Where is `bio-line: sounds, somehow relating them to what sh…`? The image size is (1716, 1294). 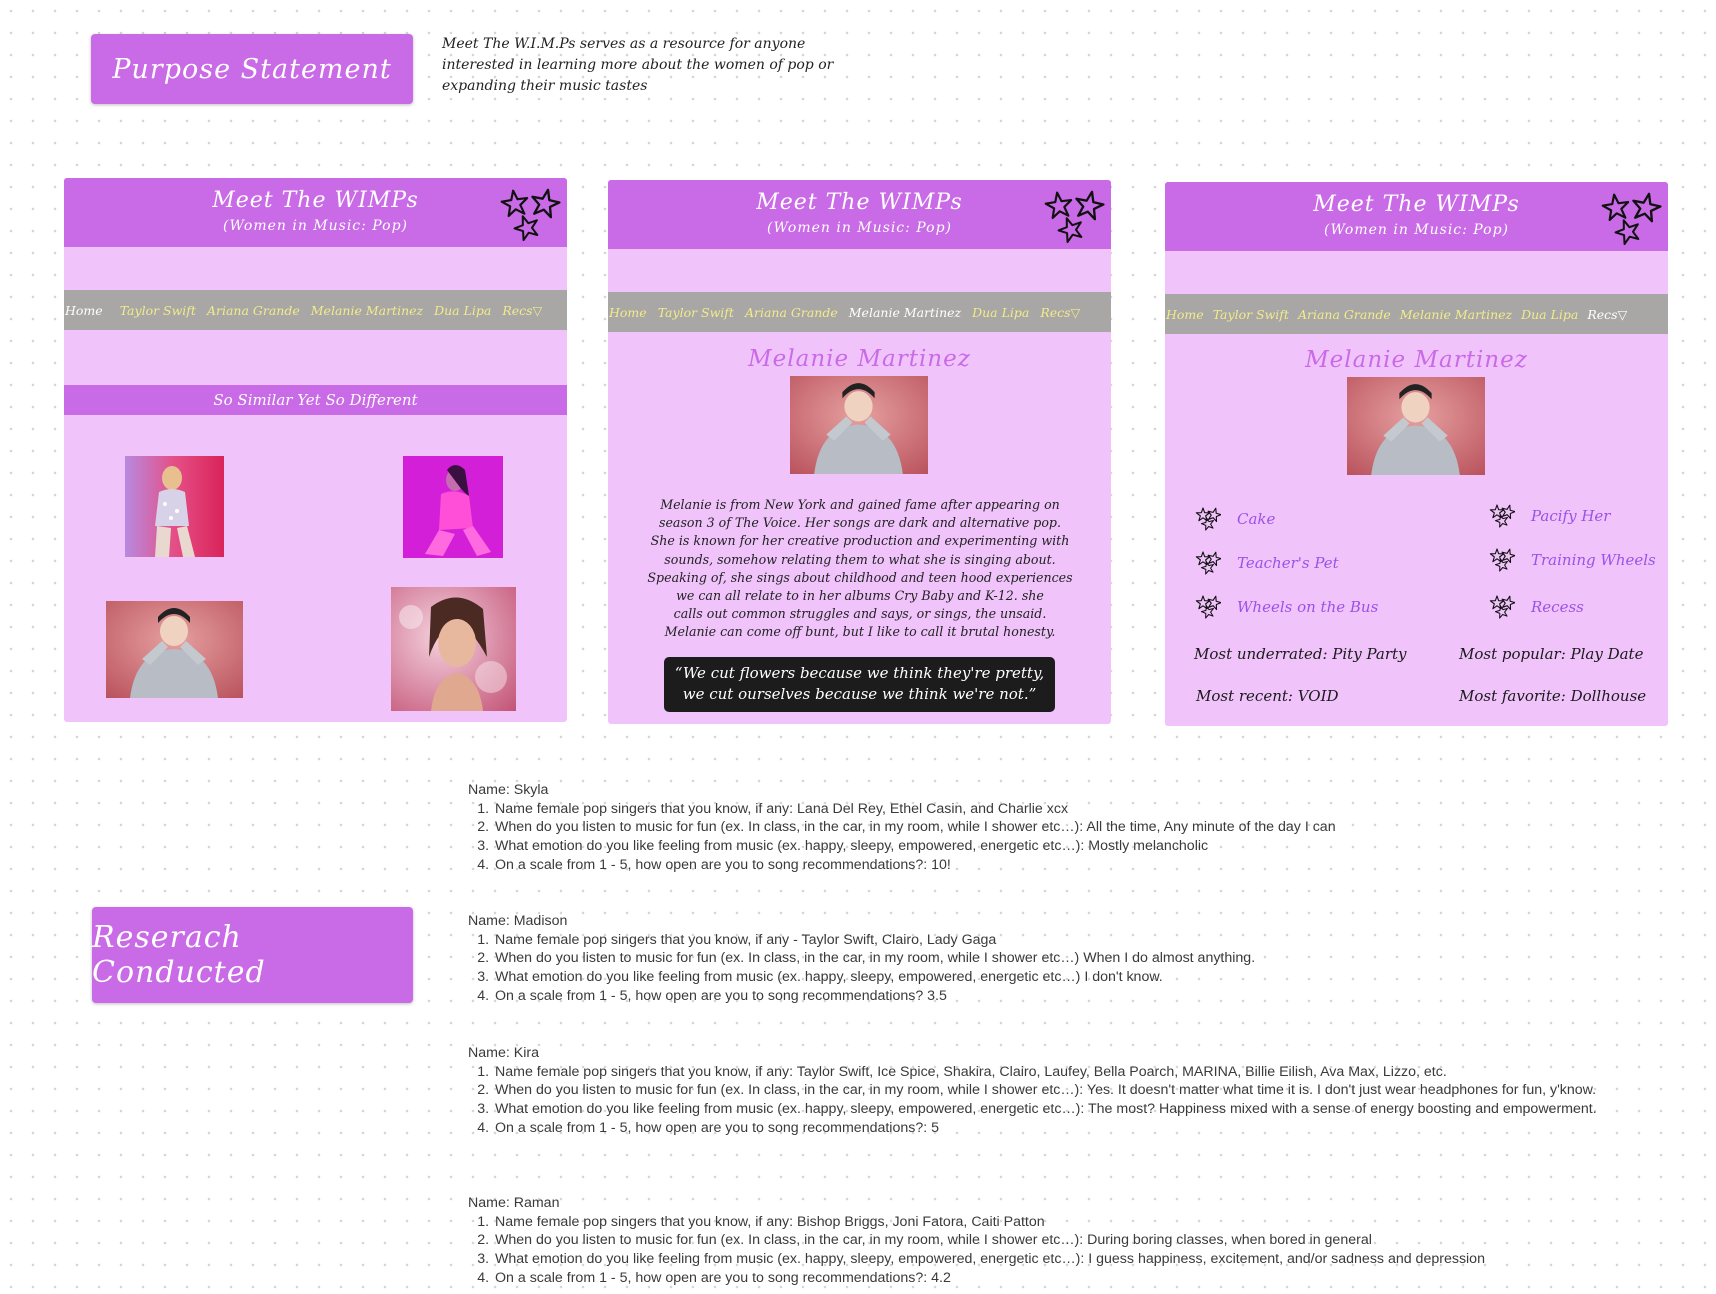
bio-line: sounds, somehow relating them to what sh… is located at coordinates (860, 559).